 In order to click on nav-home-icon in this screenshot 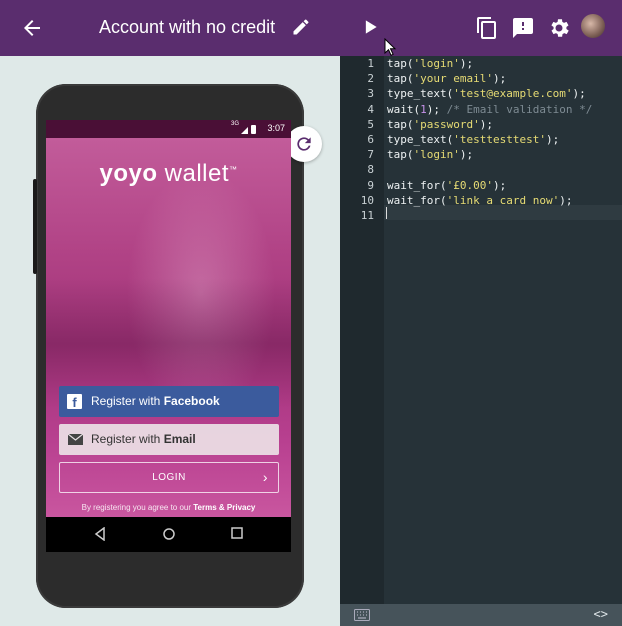, I will do `click(169, 534)`.